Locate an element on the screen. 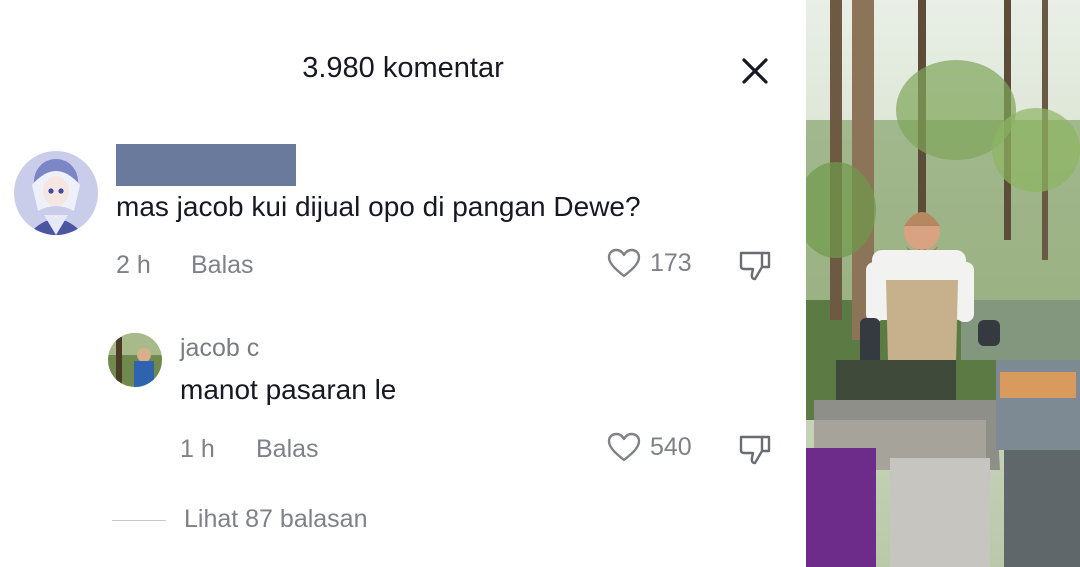 Image resolution: width=1080 pixels, height=567 pixels. avatar is located at coordinates (56, 193).